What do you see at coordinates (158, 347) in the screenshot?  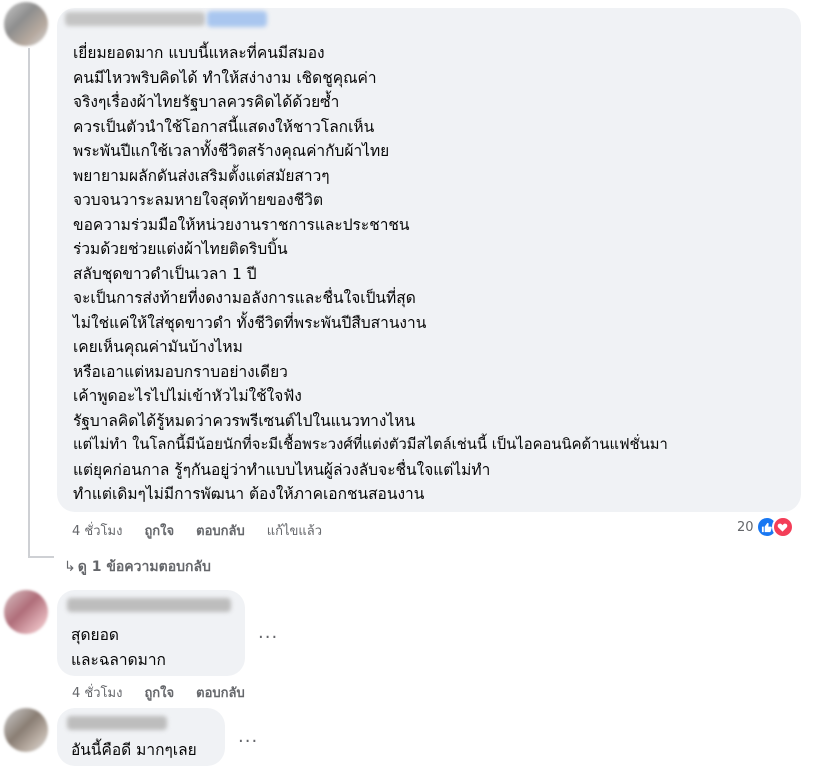 I see `comment-line: เคยเห็นคุณค่ามันบ้างไหม` at bounding box center [158, 347].